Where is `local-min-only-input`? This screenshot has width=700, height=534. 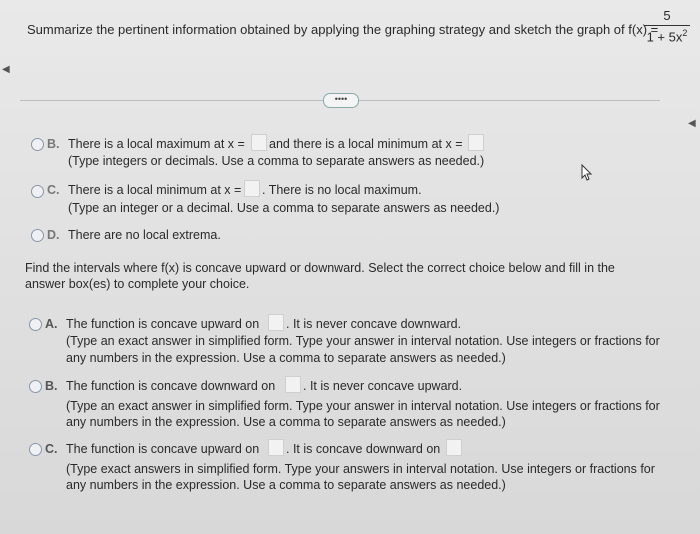
local-min-only-input is located at coordinates (252, 189).